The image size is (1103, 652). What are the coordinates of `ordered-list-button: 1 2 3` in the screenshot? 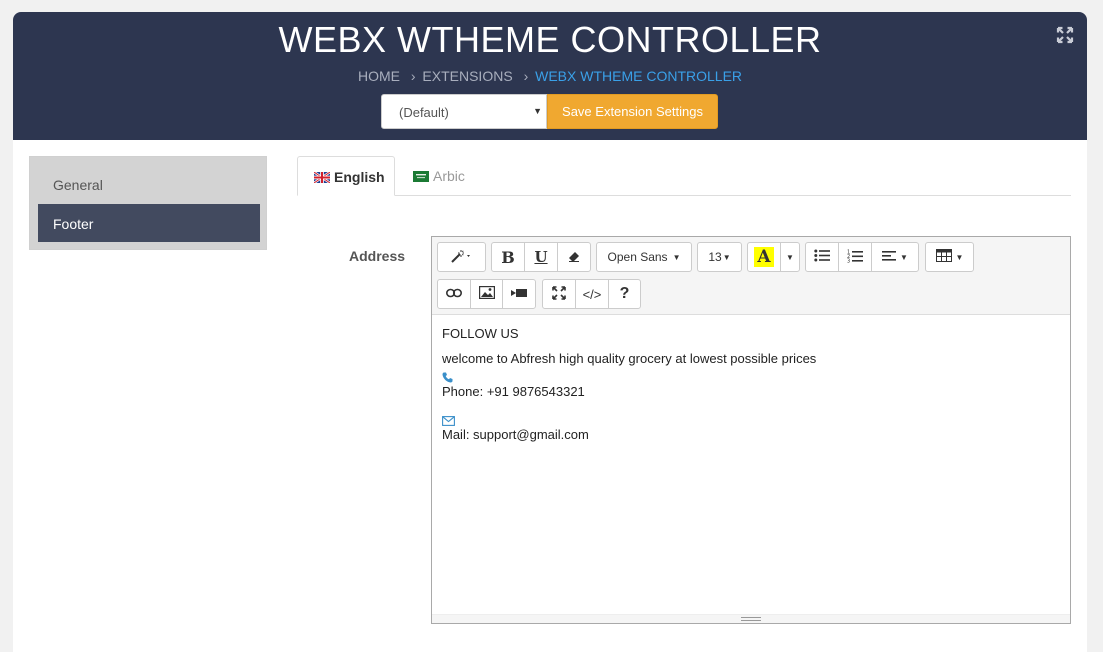 It's located at (855, 257).